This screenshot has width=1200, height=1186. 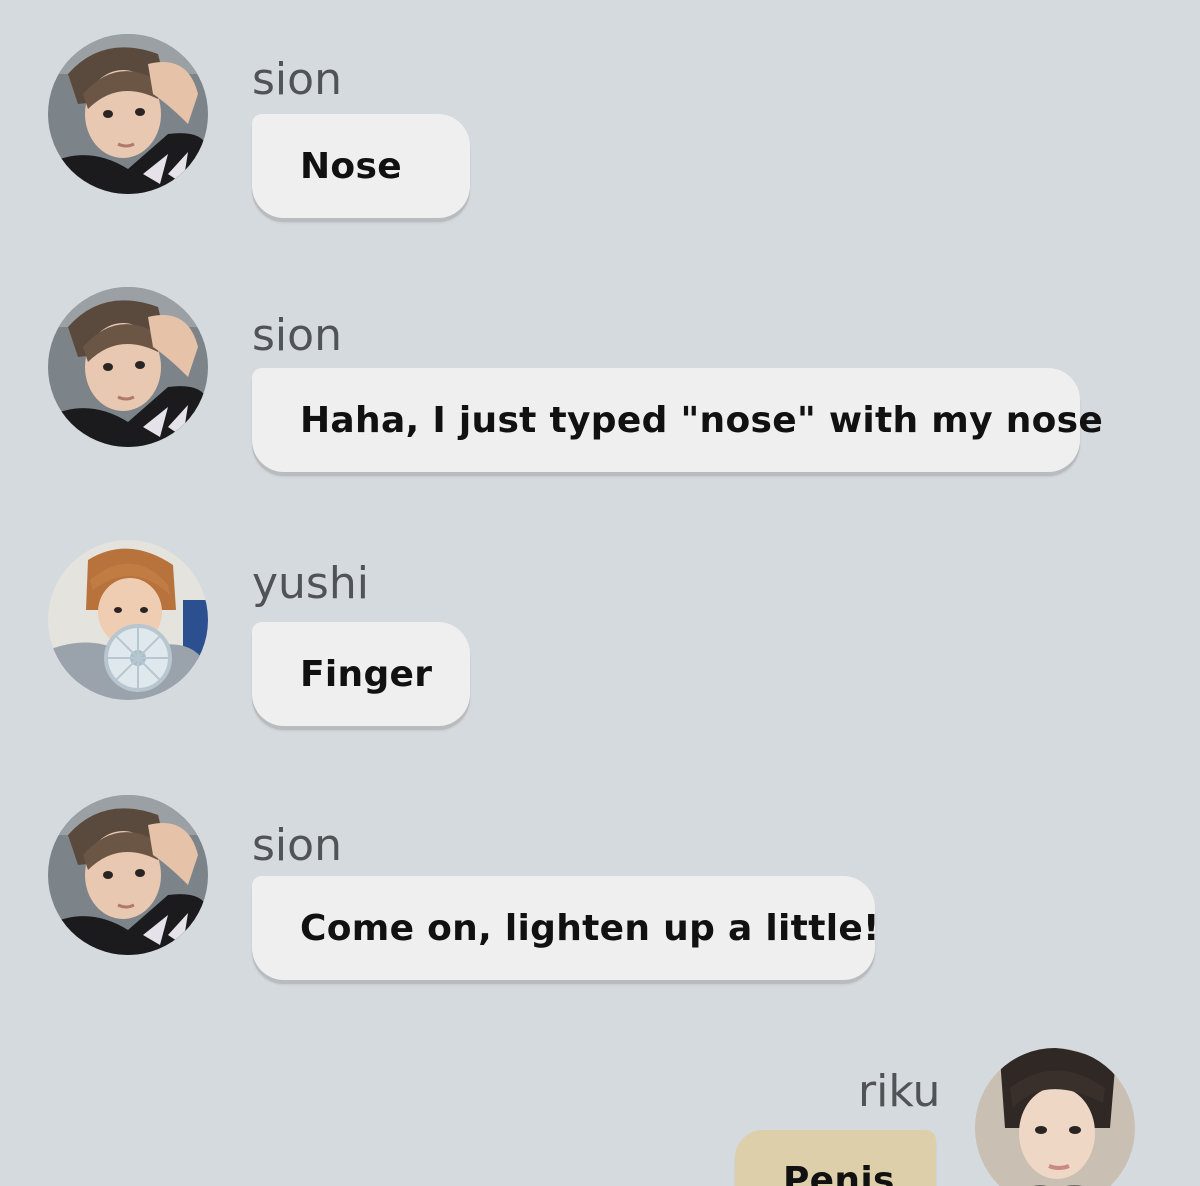 I want to click on message-text: Penis, so click(x=839, y=1173).